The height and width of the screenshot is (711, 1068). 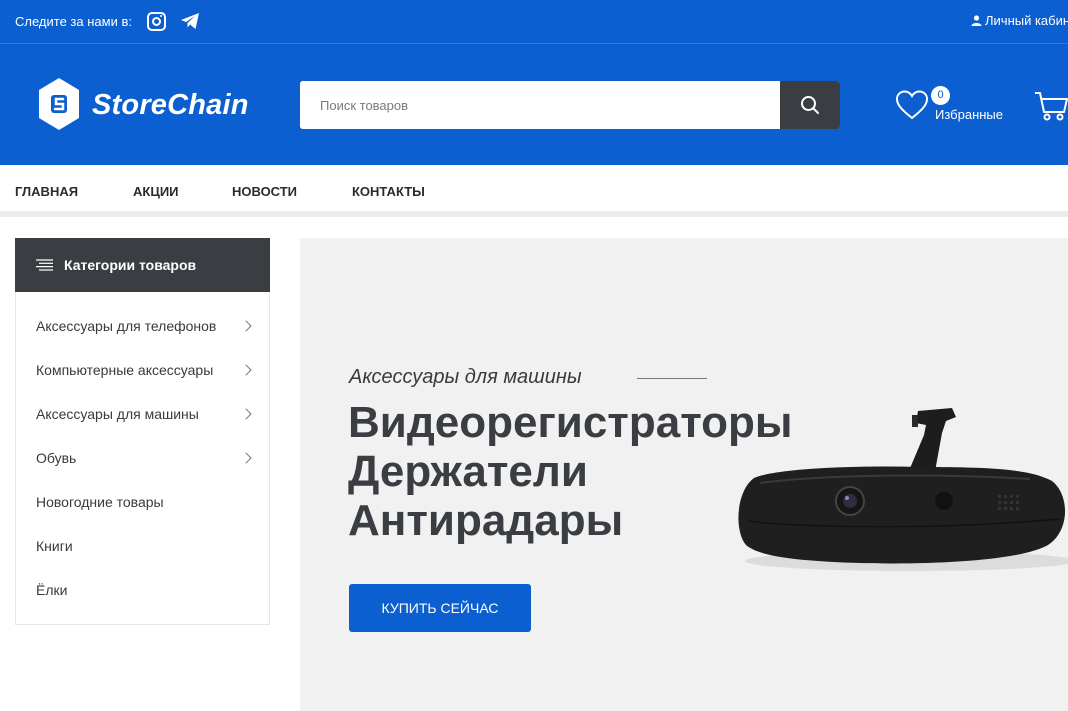 I want to click on search-icon, so click(x=810, y=105).